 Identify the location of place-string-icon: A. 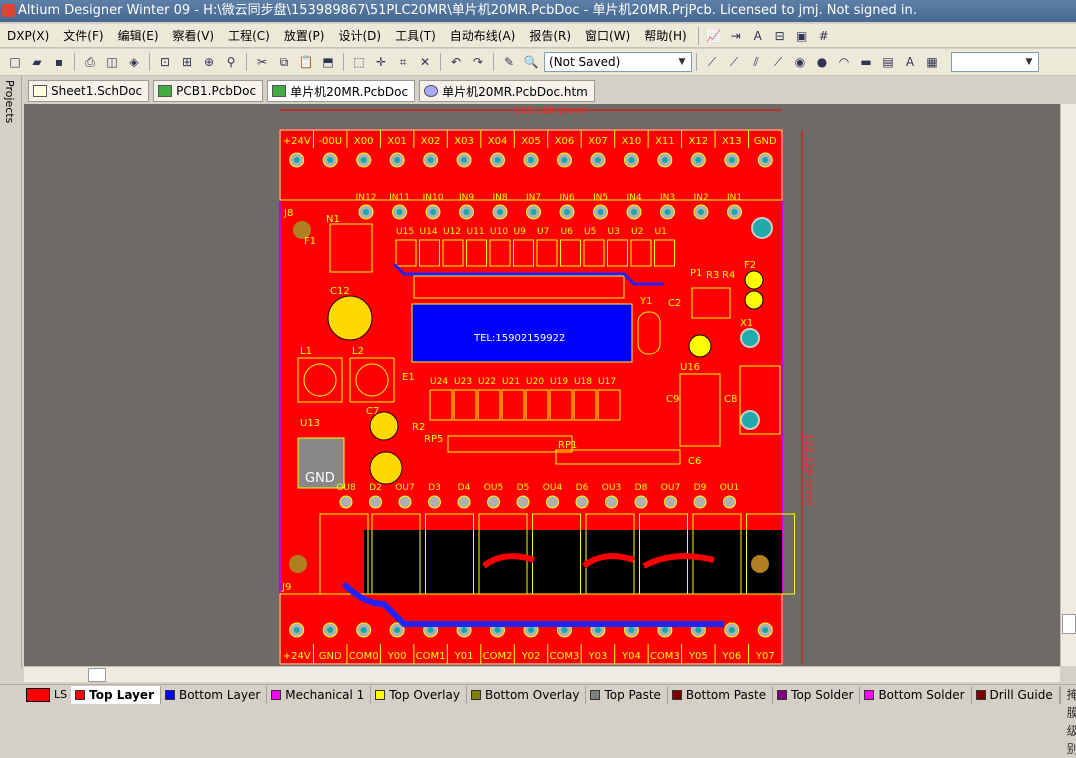
(910, 62).